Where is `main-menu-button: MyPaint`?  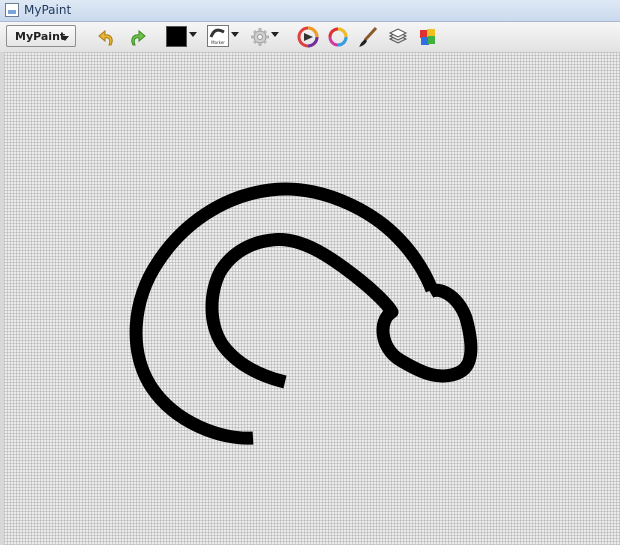
main-menu-button: MyPaint is located at coordinates (41, 36).